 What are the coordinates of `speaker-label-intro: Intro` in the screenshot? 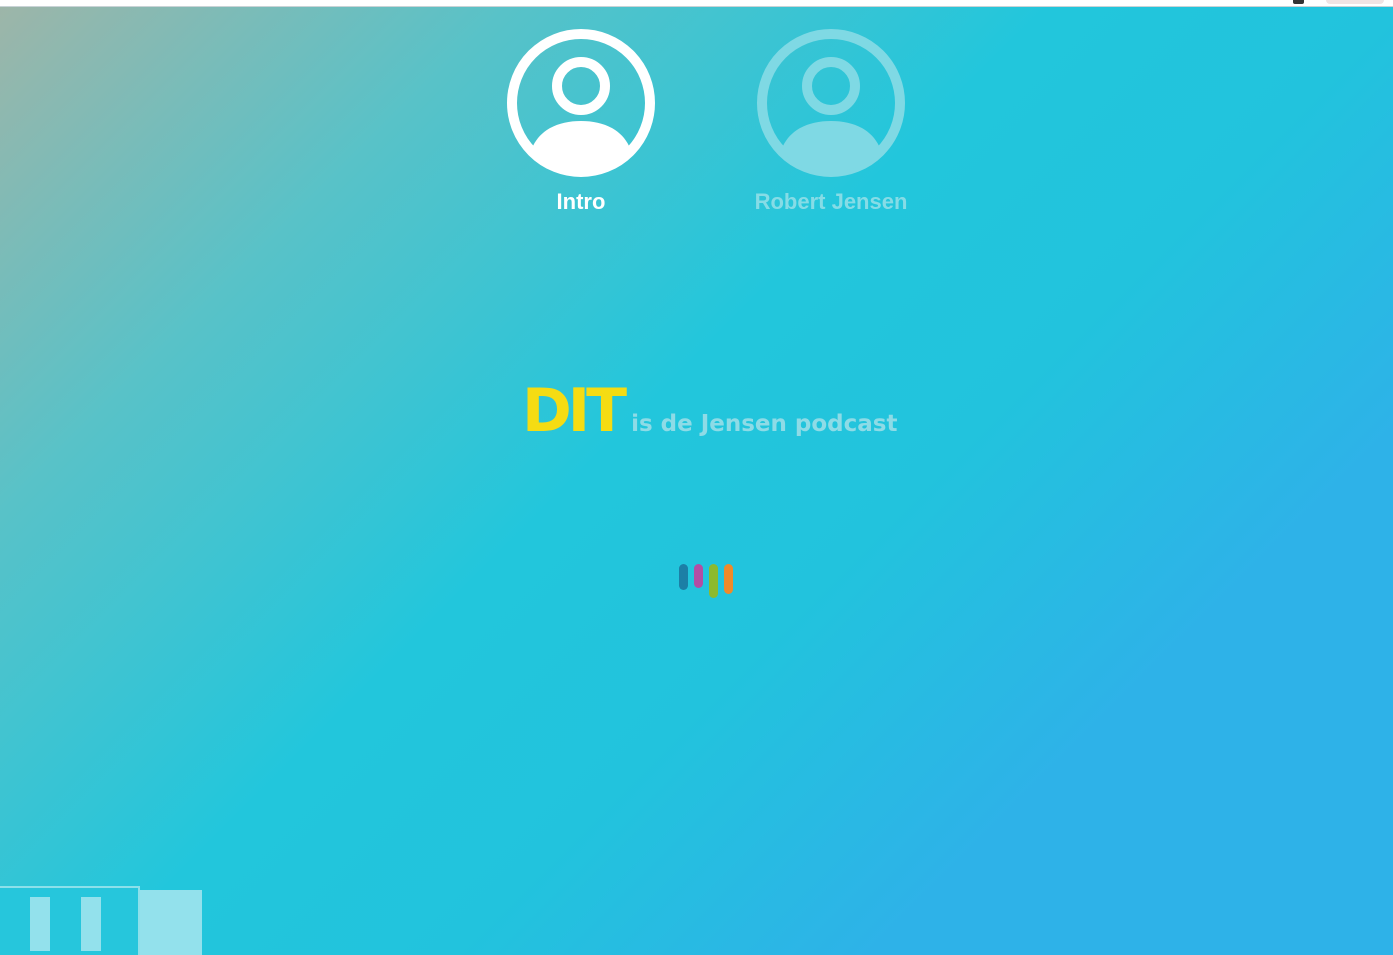 It's located at (581, 201).